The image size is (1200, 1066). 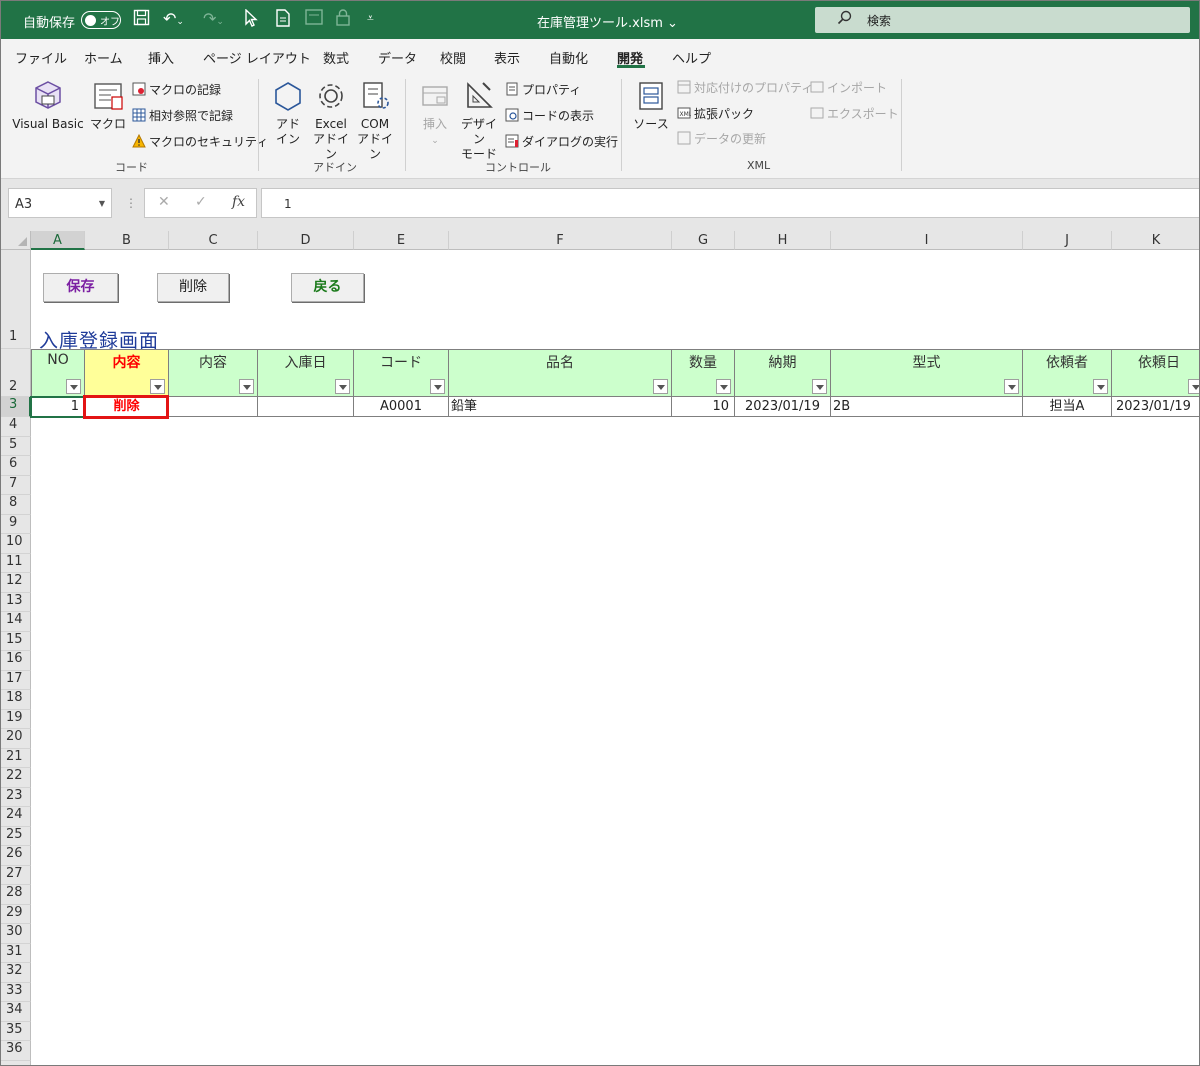 I want to click on row-header: 1, so click(x=16, y=299).